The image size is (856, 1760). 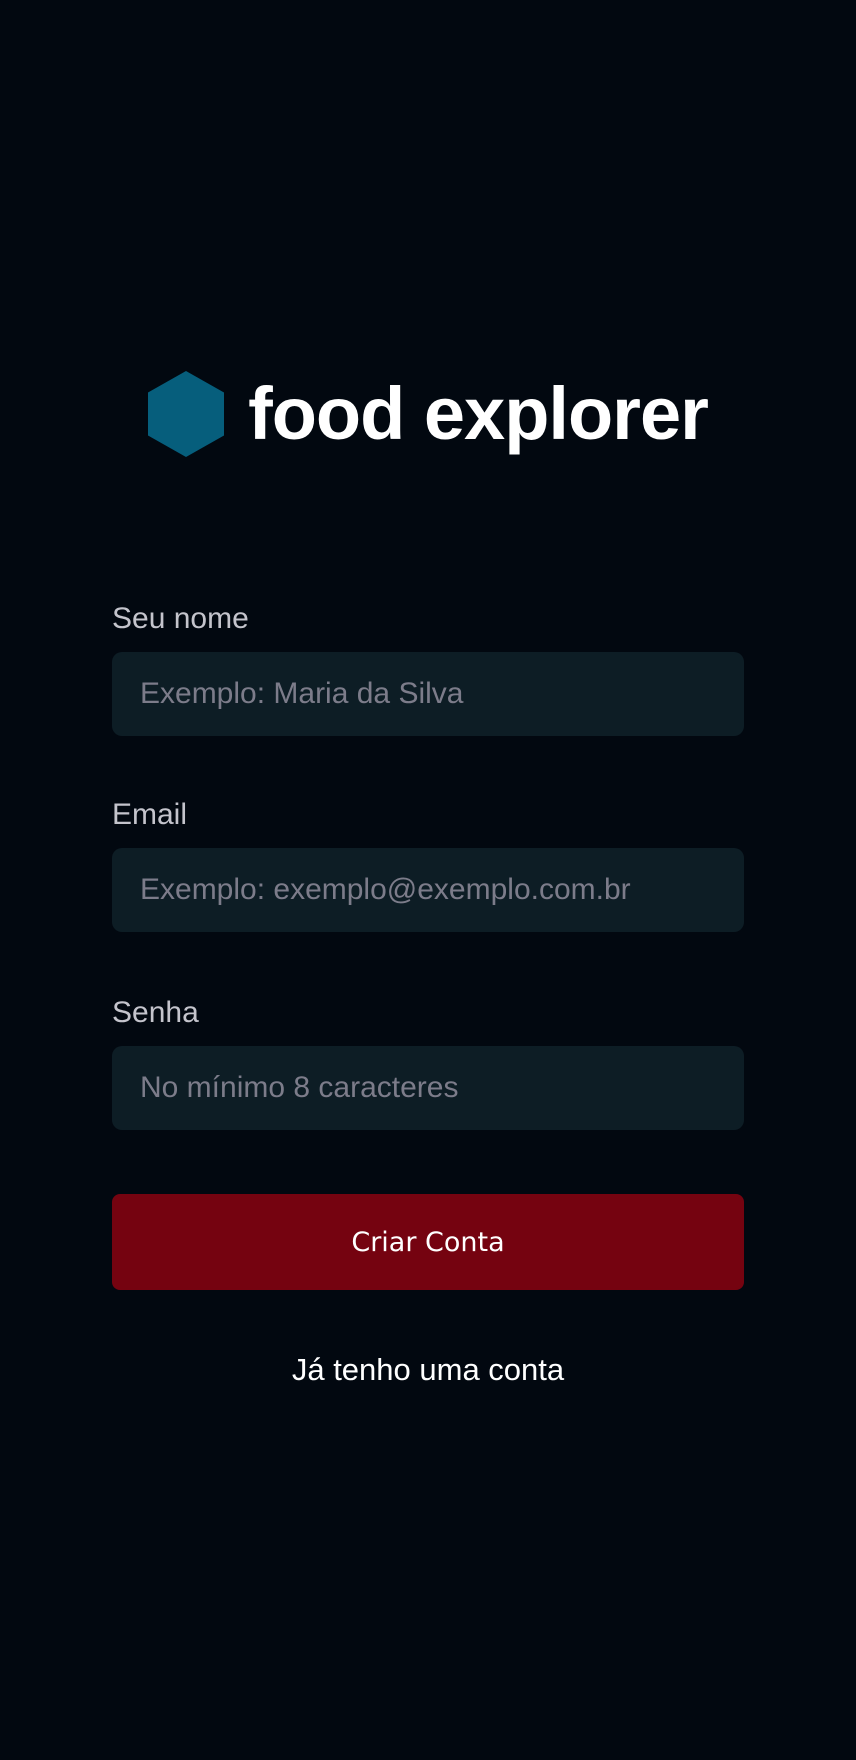 What do you see at coordinates (186, 414) in the screenshot?
I see `hexagon-icon` at bounding box center [186, 414].